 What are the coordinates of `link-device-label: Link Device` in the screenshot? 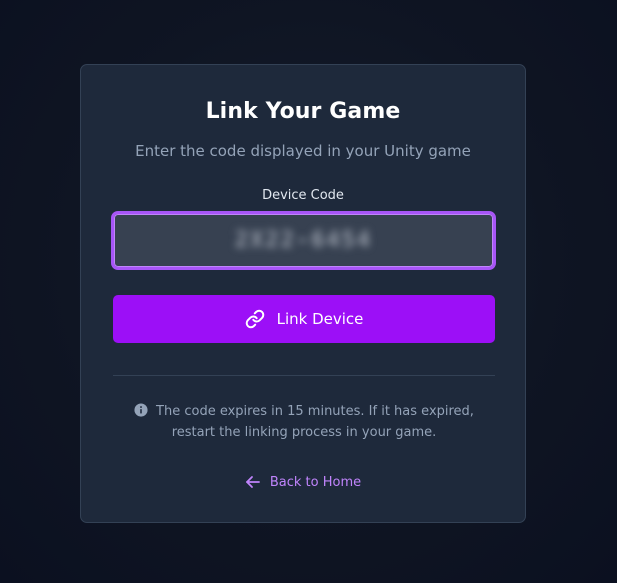 It's located at (320, 319).